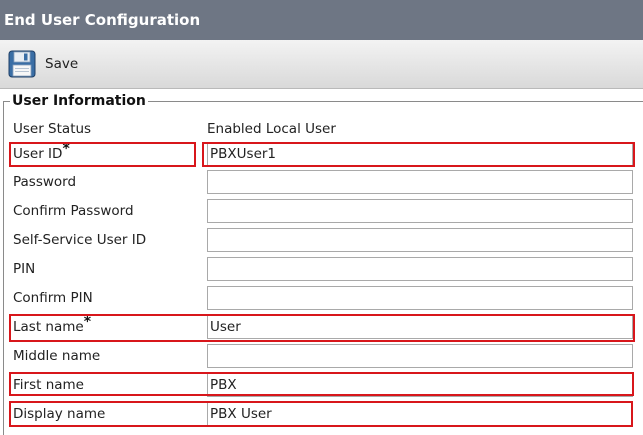  I want to click on user-status-value: Enabled Local User, so click(271, 129).